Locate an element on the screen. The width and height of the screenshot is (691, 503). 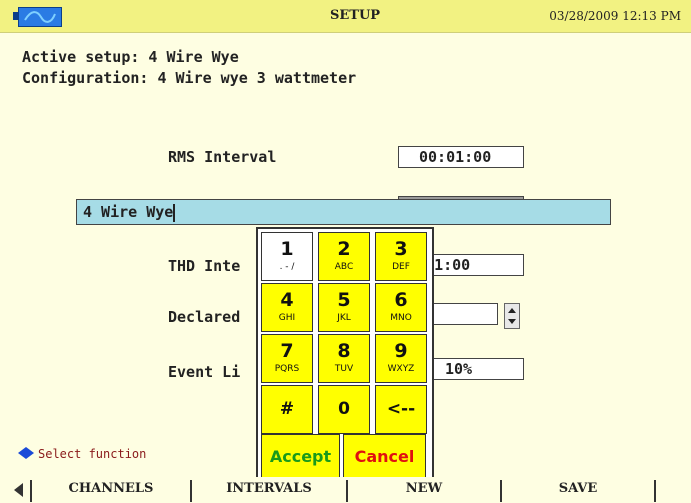
function-divider is located at coordinates (655, 491).